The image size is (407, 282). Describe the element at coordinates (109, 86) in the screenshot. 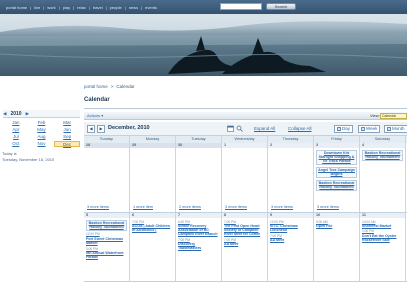

I see `breadcrumb: portal home > Calendar` at that location.